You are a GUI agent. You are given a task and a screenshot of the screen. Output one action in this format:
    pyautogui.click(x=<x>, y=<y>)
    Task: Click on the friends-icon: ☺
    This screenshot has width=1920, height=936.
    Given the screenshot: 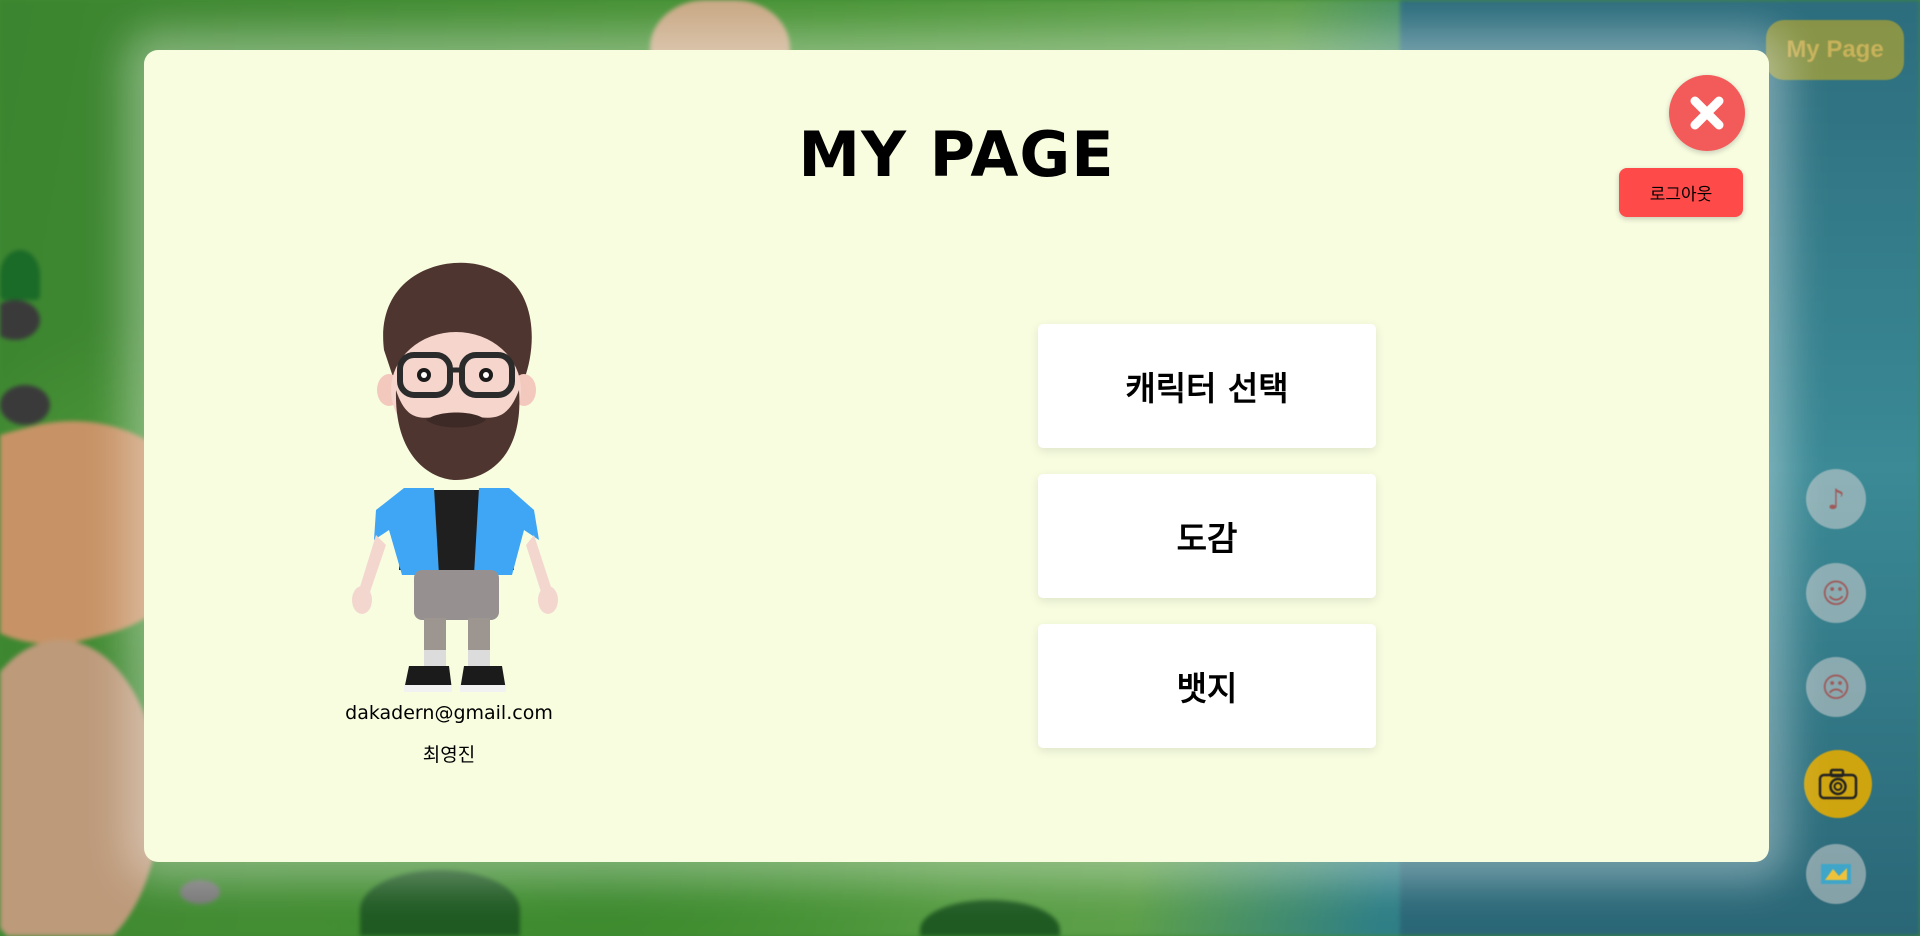 What is the action you would take?
    pyautogui.click(x=1836, y=593)
    